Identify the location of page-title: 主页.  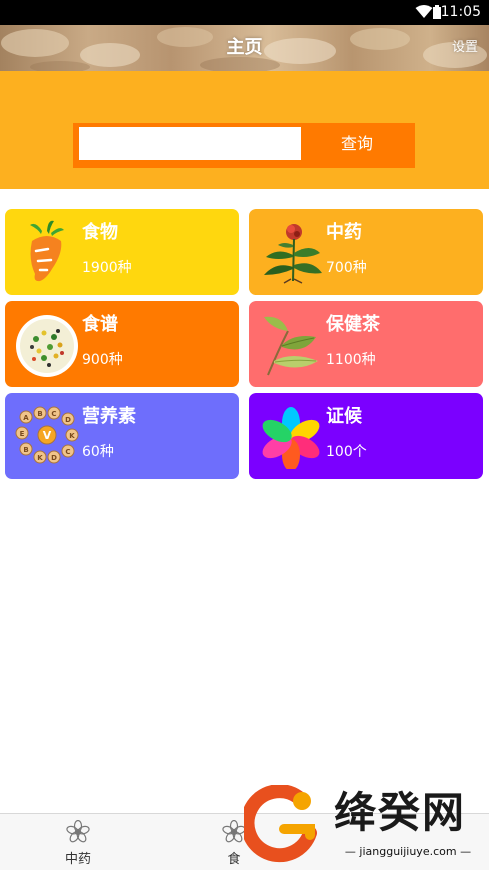
(244, 47).